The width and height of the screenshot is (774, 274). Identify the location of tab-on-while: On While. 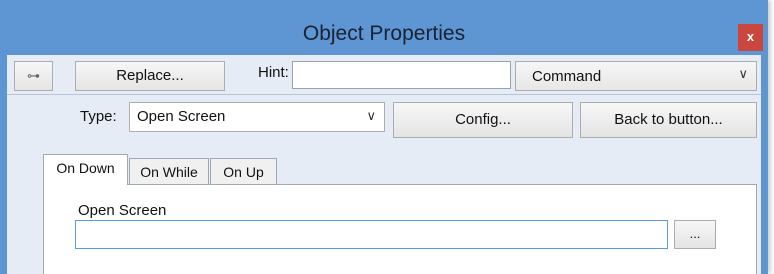
(169, 171).